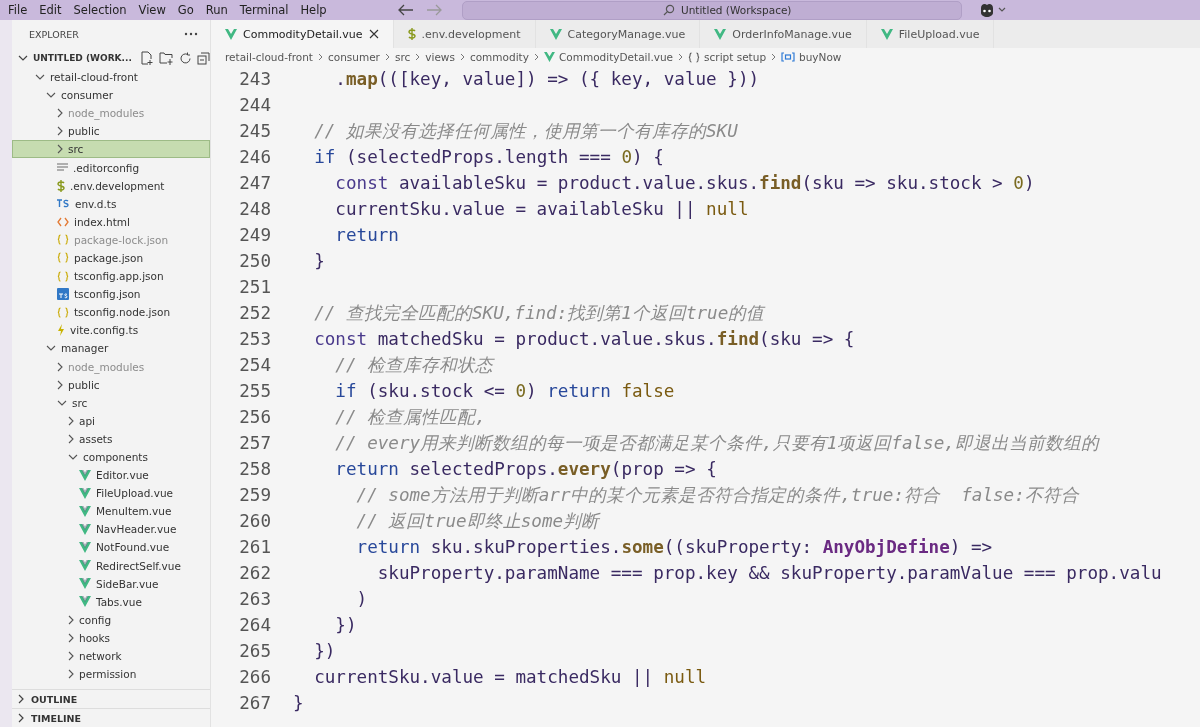 The height and width of the screenshot is (727, 1200). Describe the element at coordinates (254, 677) in the screenshot. I see `line-number: 266` at that location.